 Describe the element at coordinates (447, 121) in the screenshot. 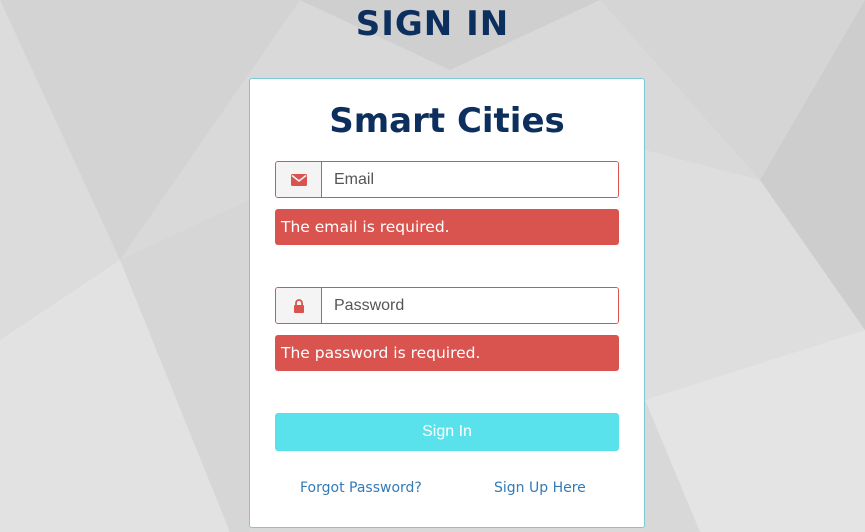

I see `brand-title: Smart Cities` at that location.